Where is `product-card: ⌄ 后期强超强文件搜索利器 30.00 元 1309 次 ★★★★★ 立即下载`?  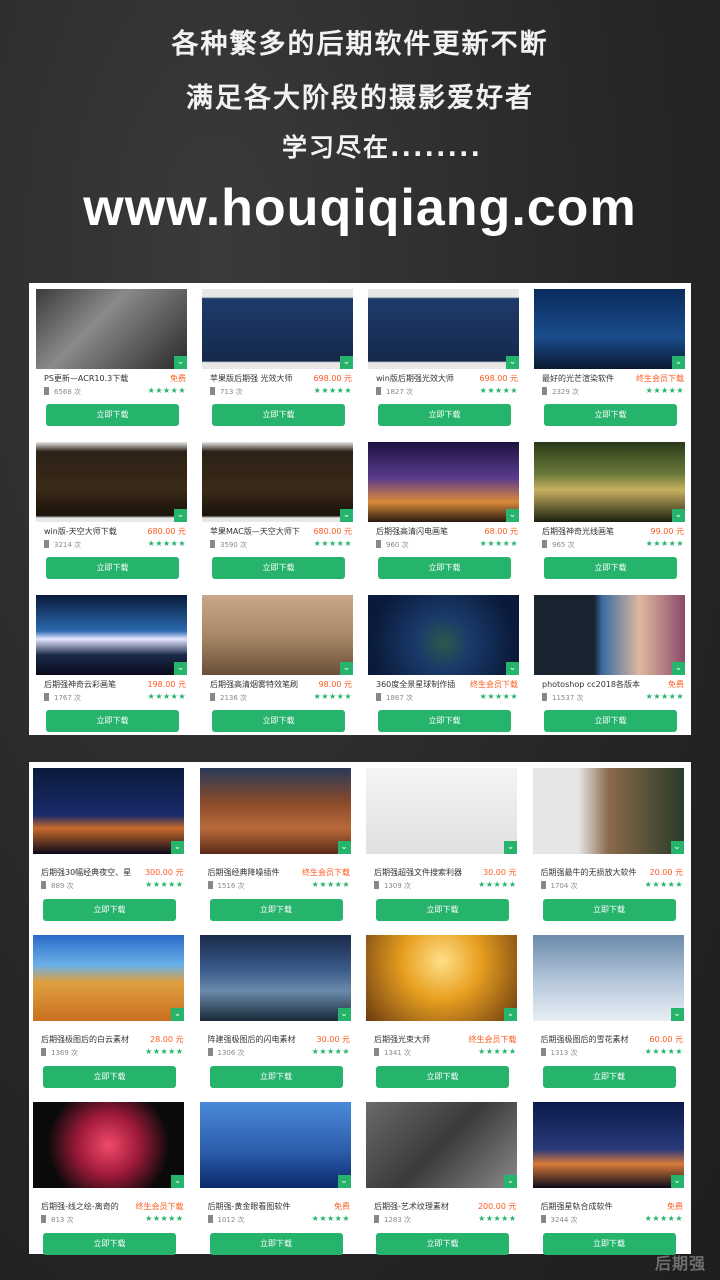 product-card: ⌄ 后期强超强文件搜索利器 30.00 元 1309 次 ★★★★★ 立即下载 is located at coordinates (445, 851).